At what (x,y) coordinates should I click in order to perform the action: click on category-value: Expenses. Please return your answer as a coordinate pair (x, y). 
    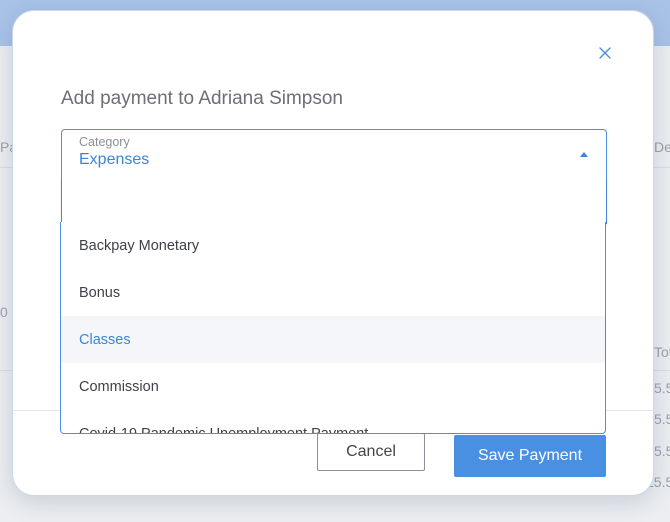
    Looking at the image, I should click on (114, 159).